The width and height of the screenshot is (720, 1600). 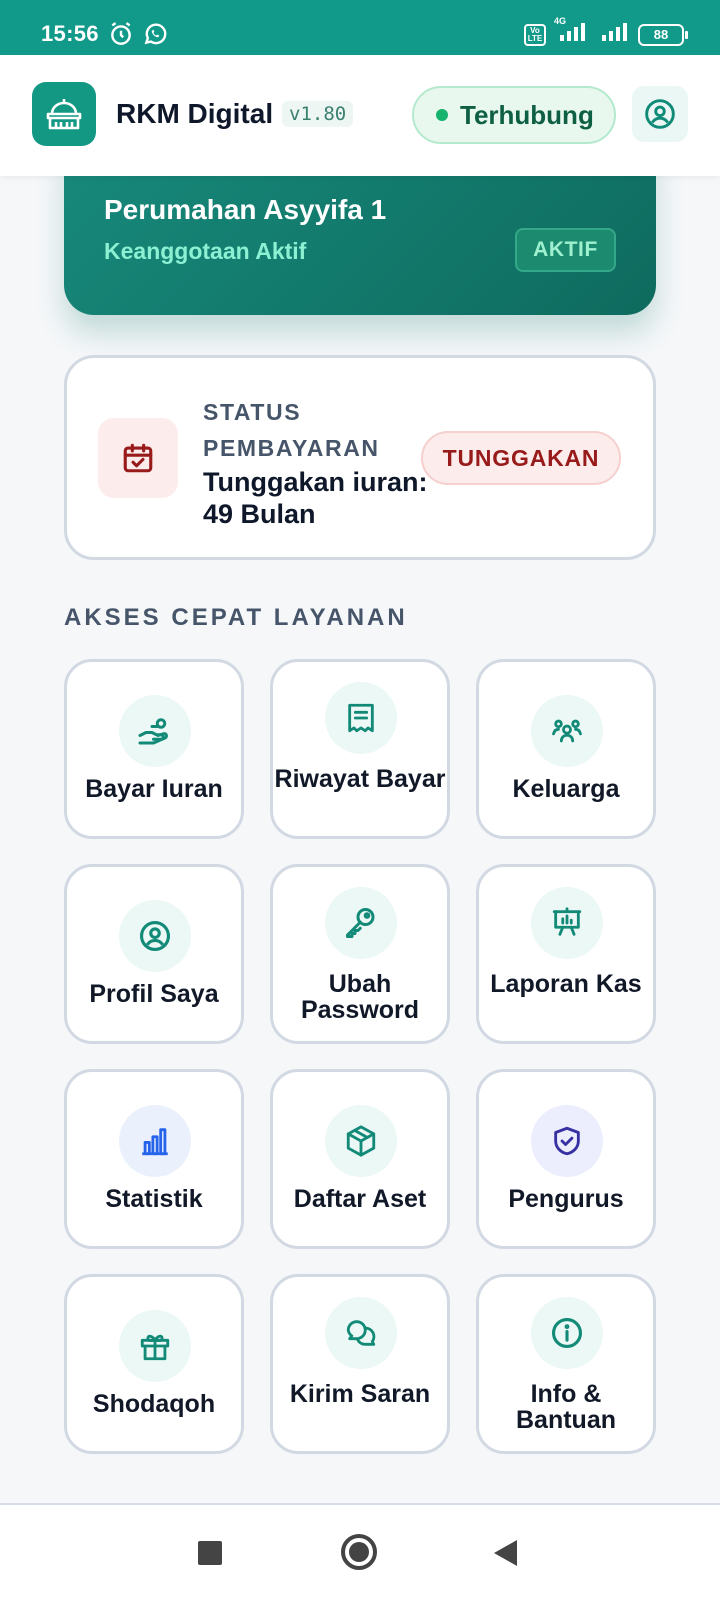 What do you see at coordinates (505, 1553) in the screenshot?
I see `back-button` at bounding box center [505, 1553].